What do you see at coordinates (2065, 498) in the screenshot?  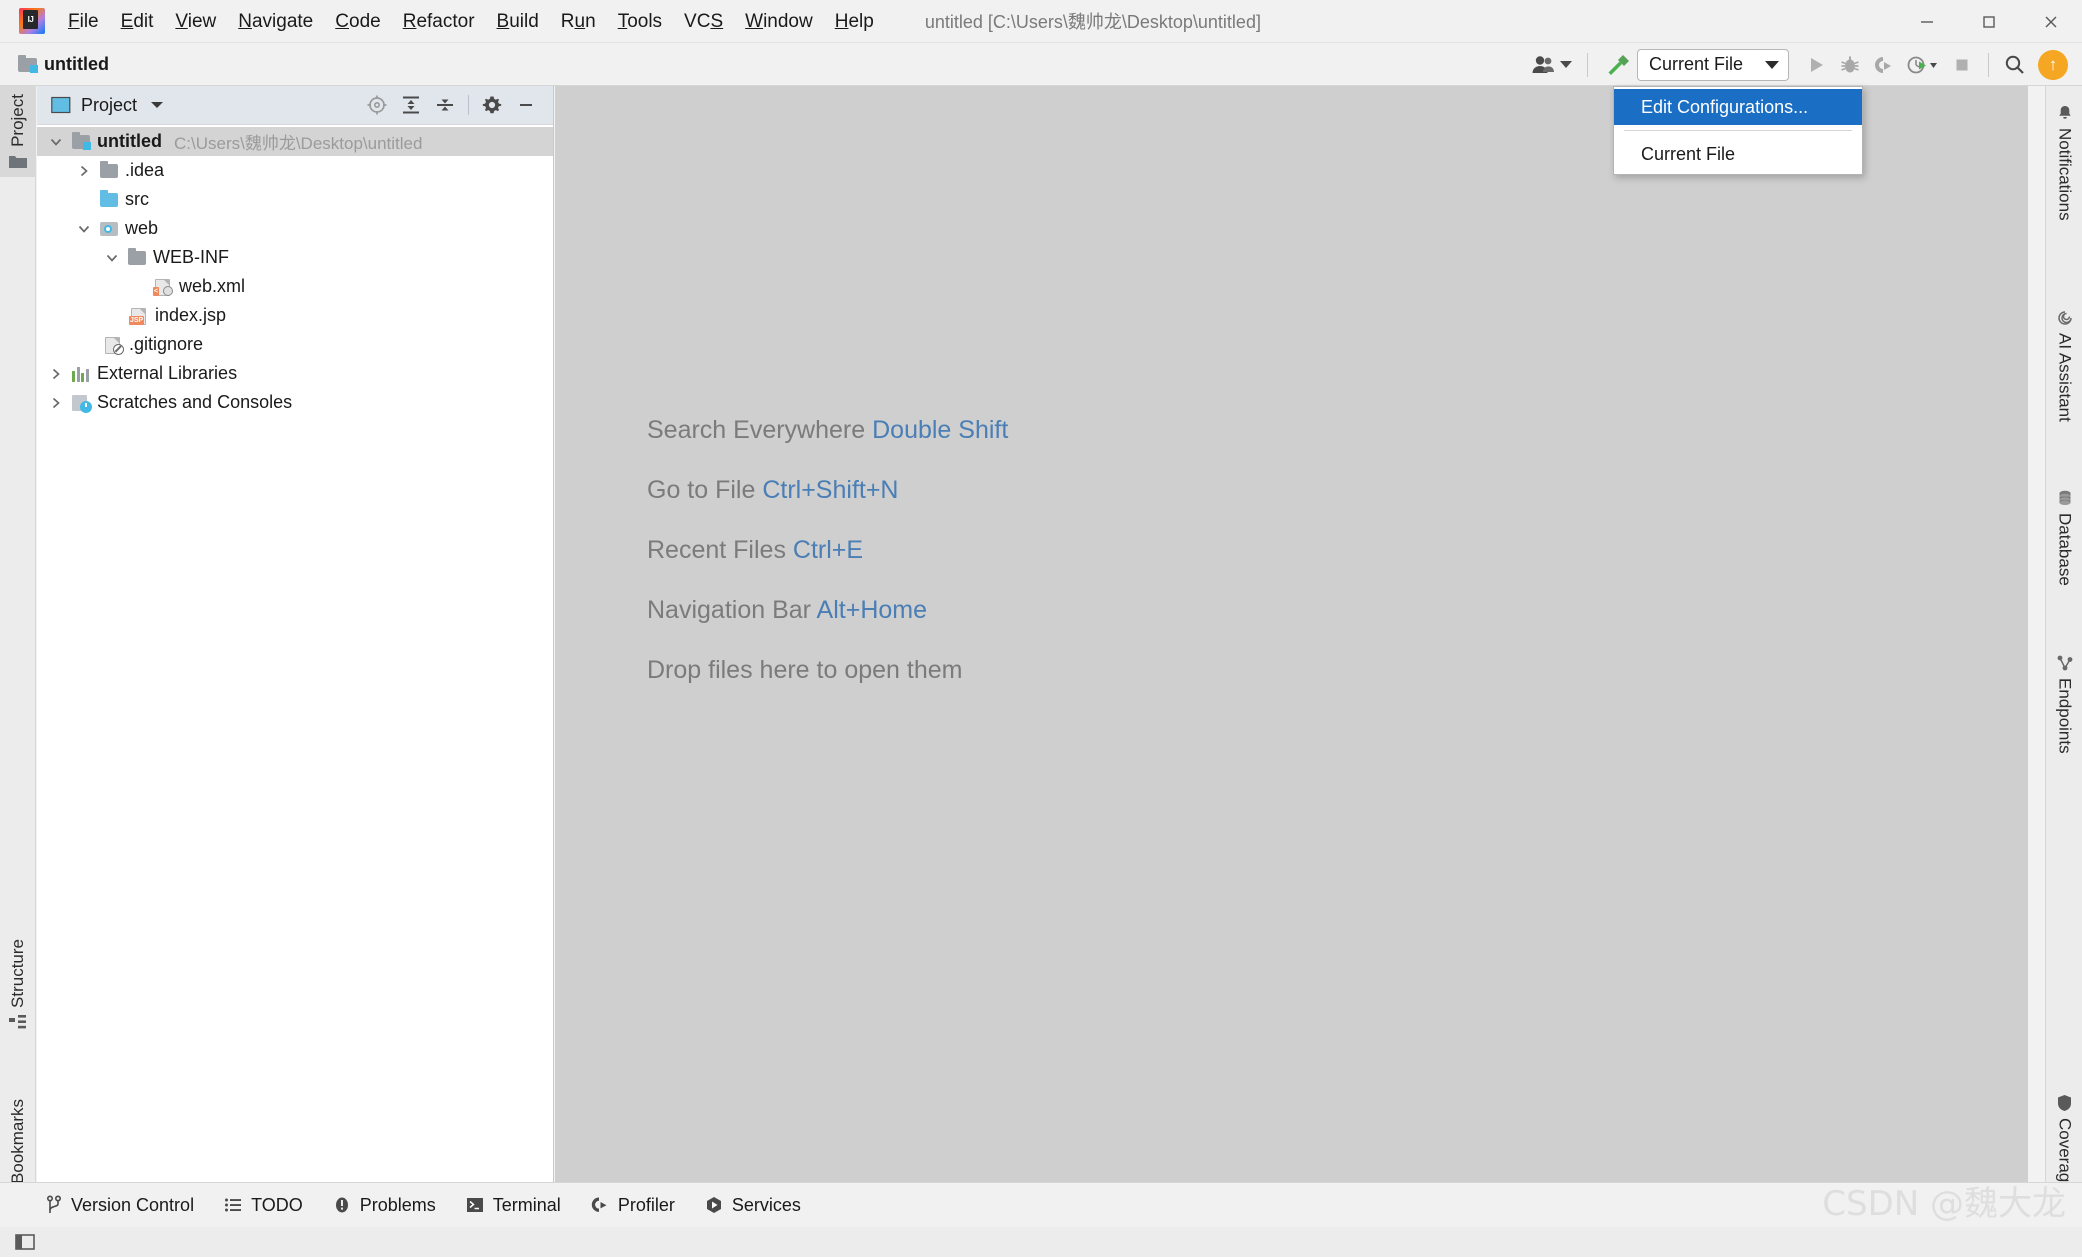 I see `database-icon` at bounding box center [2065, 498].